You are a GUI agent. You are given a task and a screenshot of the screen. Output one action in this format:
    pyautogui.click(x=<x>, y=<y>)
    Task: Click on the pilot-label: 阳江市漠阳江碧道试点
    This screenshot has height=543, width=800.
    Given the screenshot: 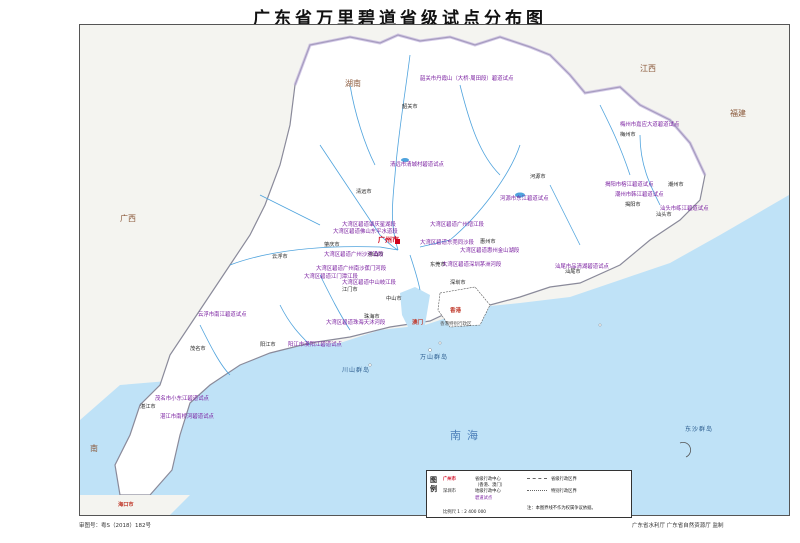 What is the action you would take?
    pyautogui.click(x=315, y=345)
    